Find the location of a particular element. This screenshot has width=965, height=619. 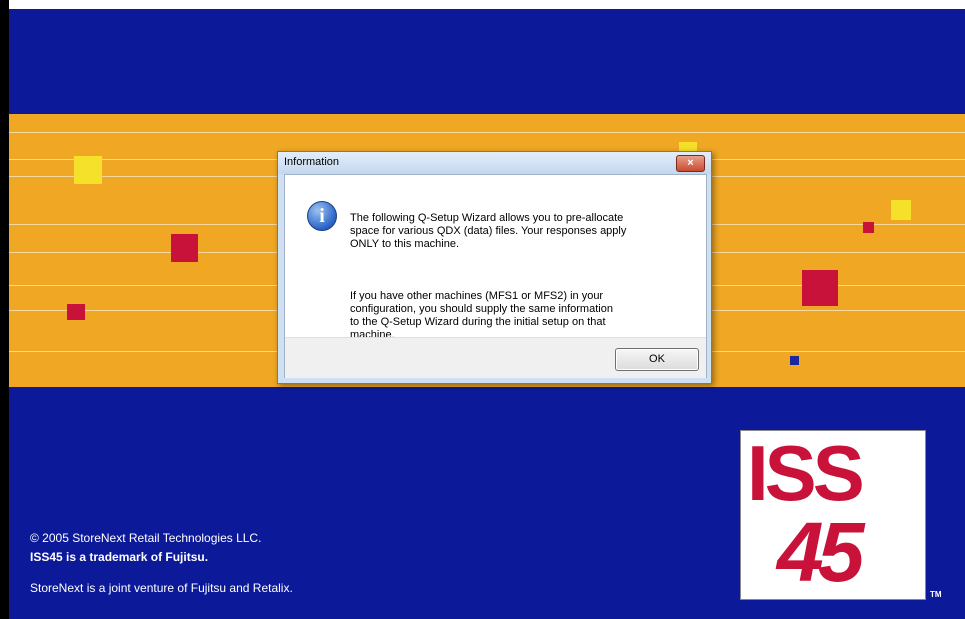

blue-square is located at coordinates (794, 360).